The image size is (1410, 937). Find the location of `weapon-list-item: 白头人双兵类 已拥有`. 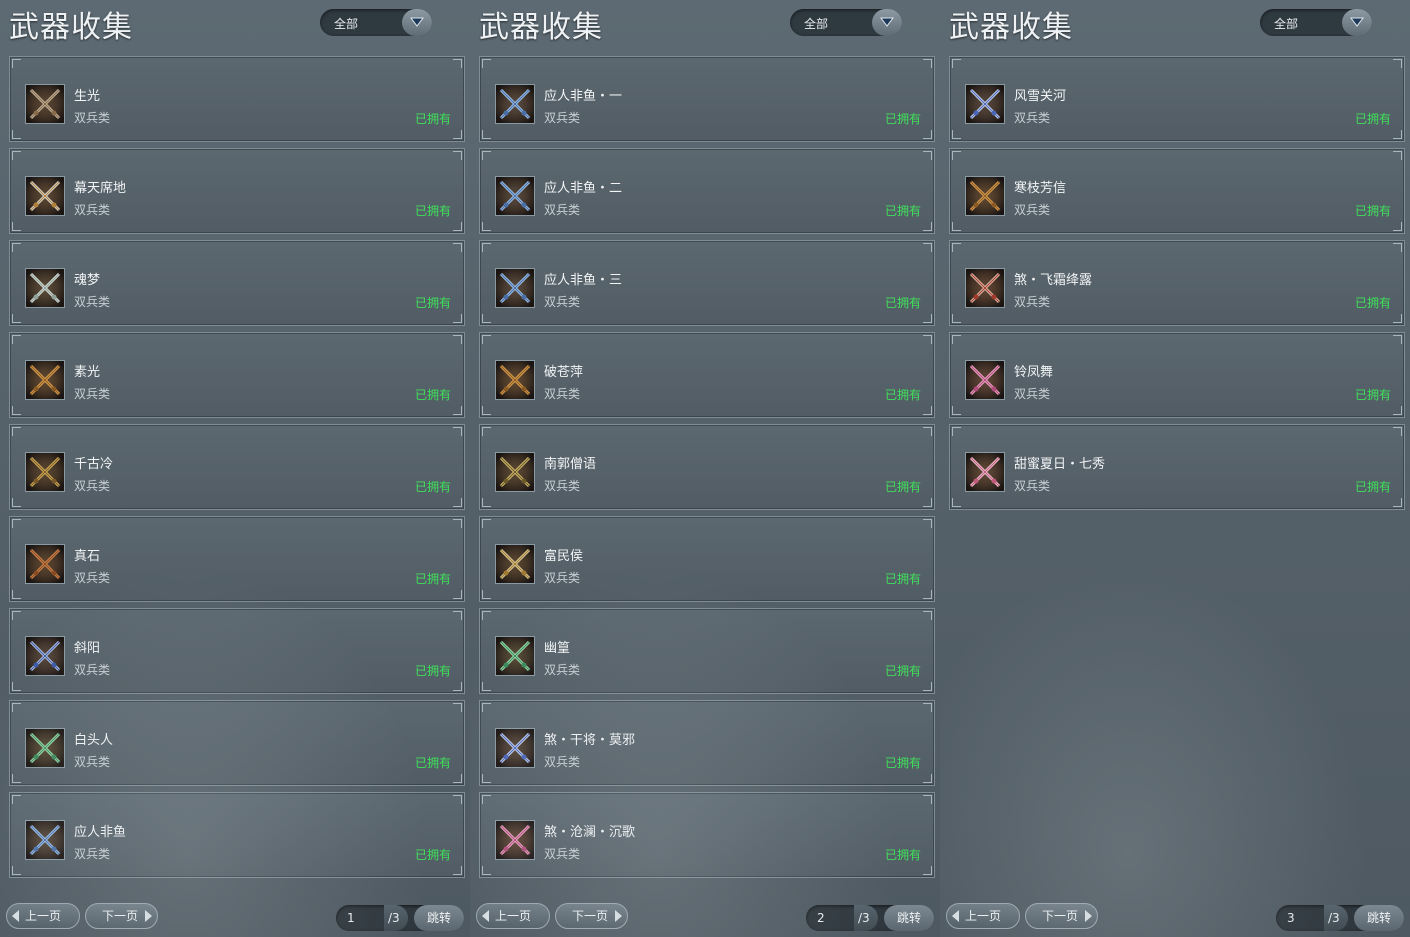

weapon-list-item: 白头人双兵类 已拥有 is located at coordinates (237, 743).